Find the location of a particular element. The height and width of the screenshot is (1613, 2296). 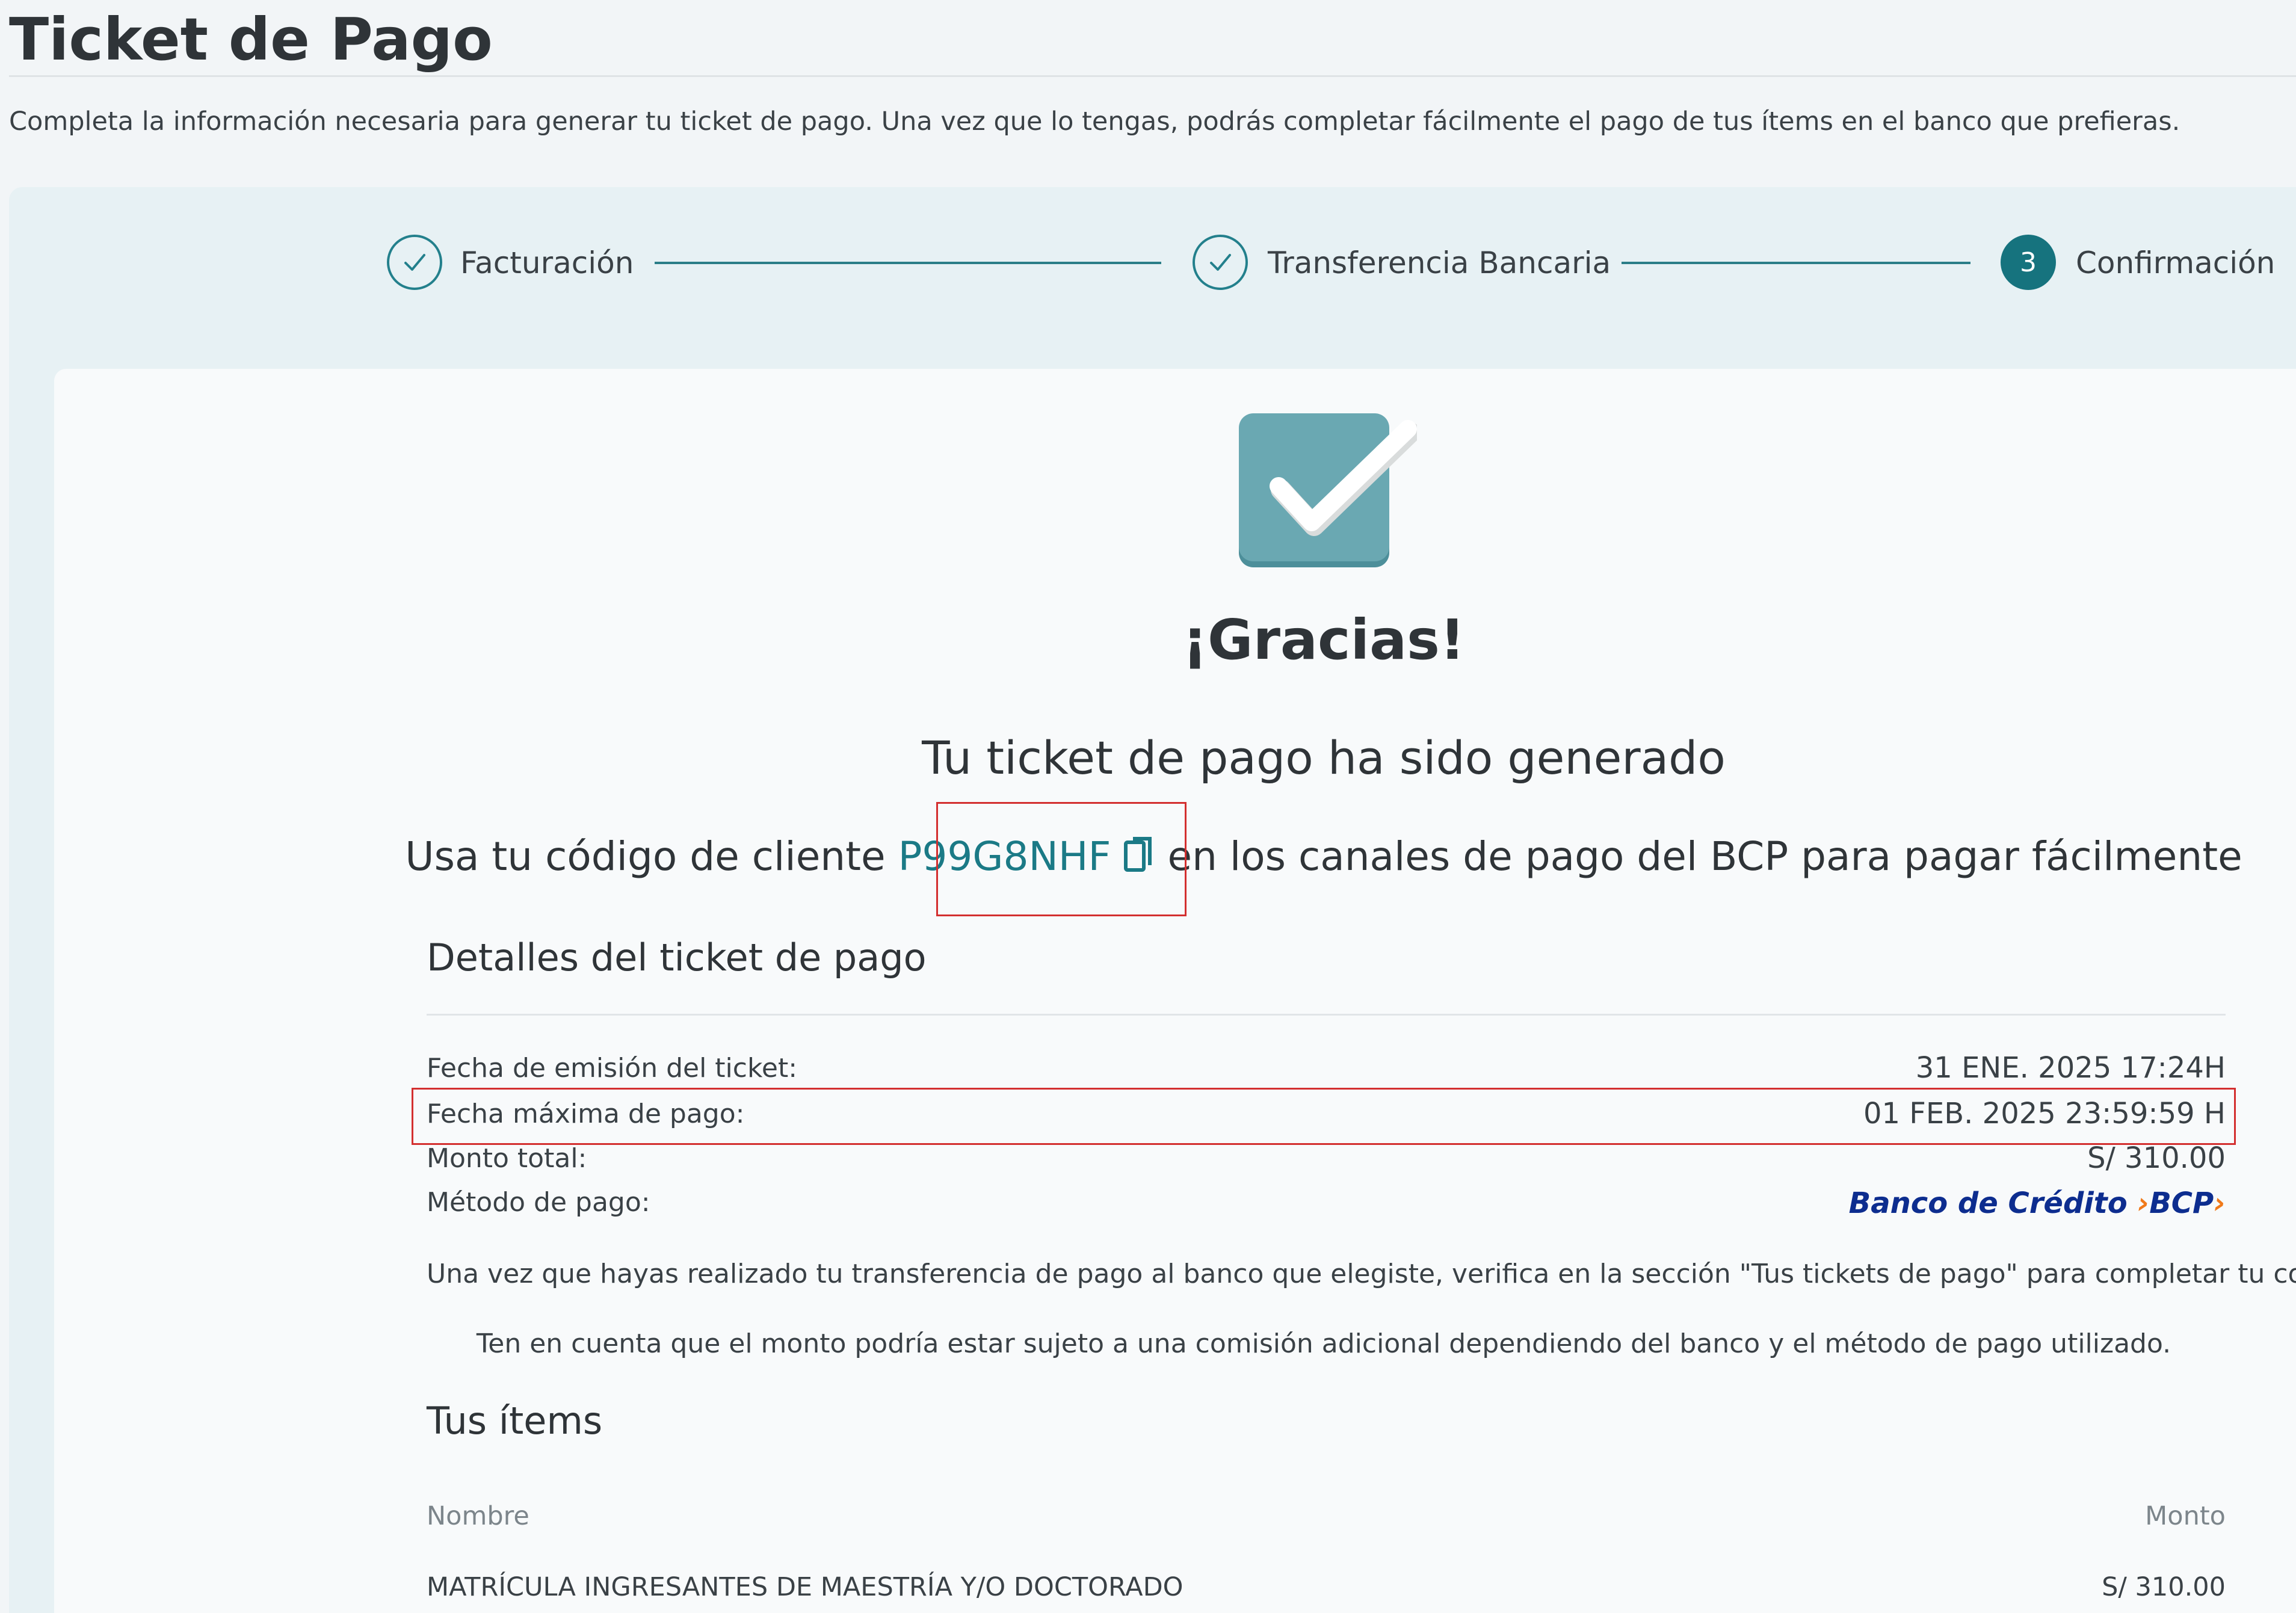

bcp-bank-logo: Banco de Crédito ›BCP› is located at coordinates (2037, 1203).